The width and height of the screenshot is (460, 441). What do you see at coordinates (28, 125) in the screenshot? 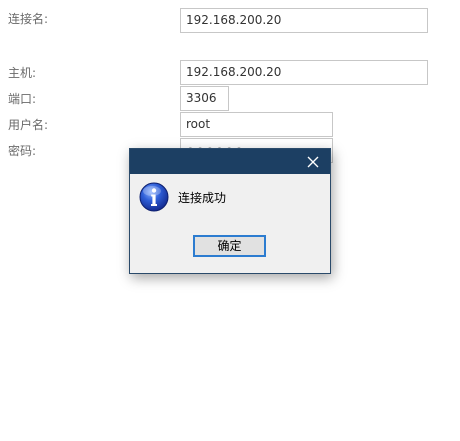
I see `username-label: 用户名:` at bounding box center [28, 125].